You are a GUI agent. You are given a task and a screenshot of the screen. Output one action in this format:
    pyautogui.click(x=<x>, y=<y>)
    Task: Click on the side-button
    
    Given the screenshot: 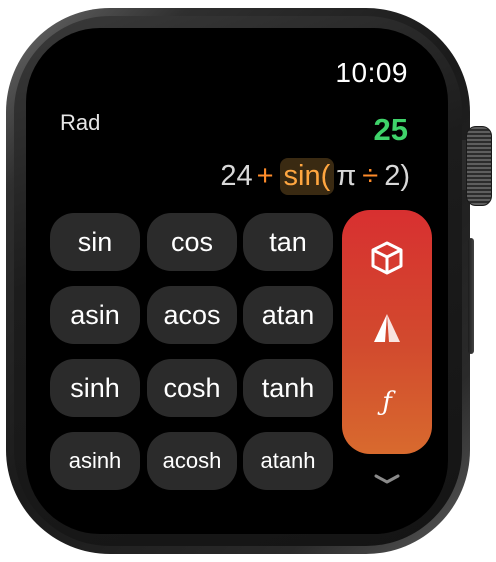 What is the action you would take?
    pyautogui.click(x=471, y=296)
    